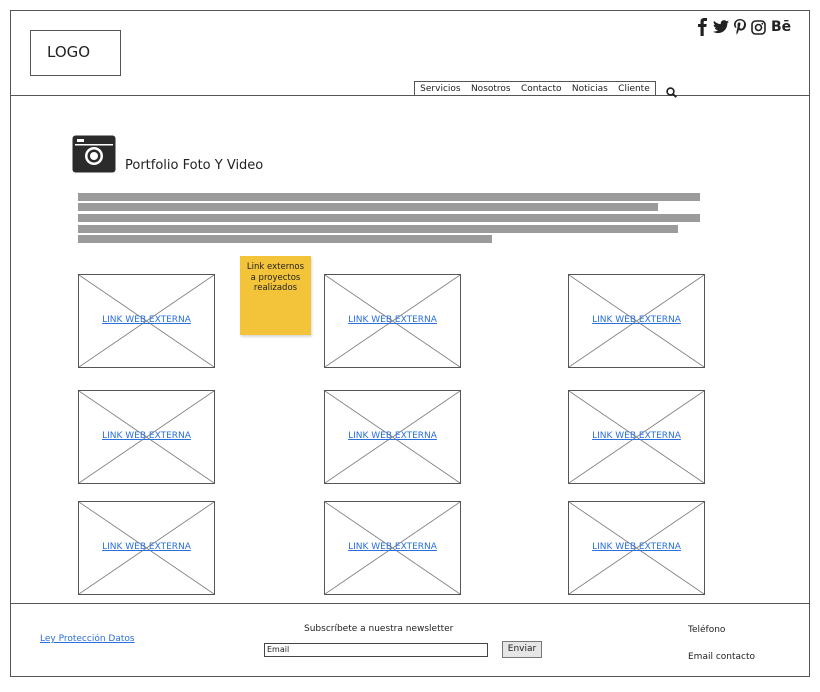  What do you see at coordinates (702, 27) in the screenshot?
I see `facebook-icon` at bounding box center [702, 27].